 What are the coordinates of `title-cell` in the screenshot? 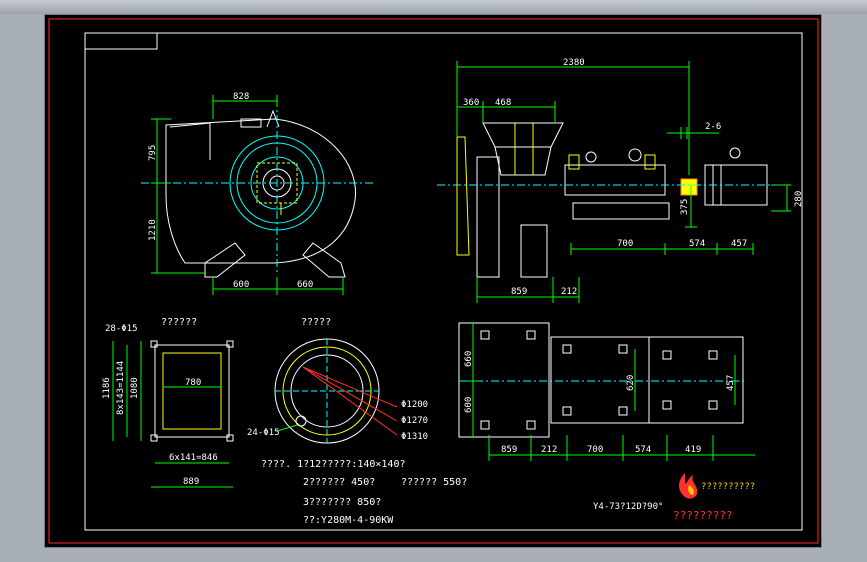 It's located at (121, 41).